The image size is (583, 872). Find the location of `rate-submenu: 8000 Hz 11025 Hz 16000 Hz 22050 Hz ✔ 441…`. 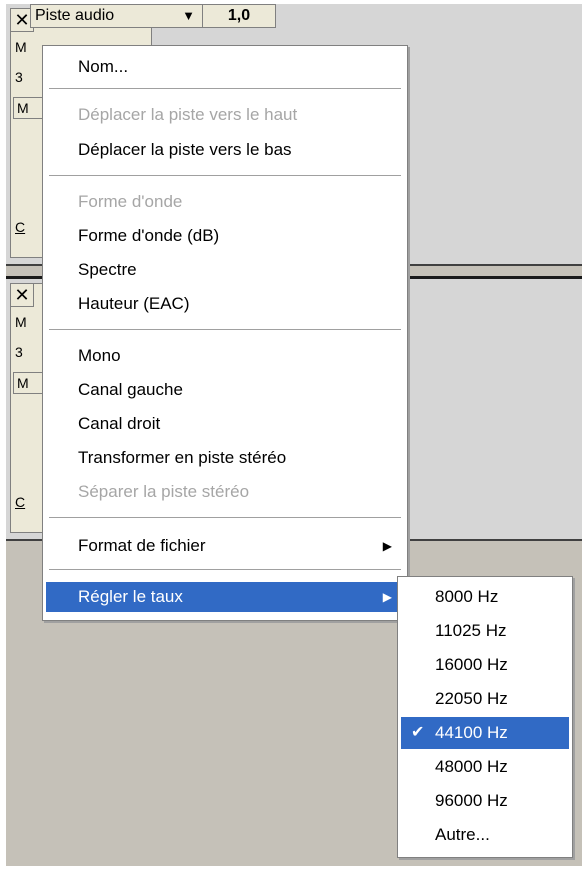

rate-submenu: 8000 Hz 11025 Hz 16000 Hz 22050 Hz ✔ 441… is located at coordinates (485, 717).